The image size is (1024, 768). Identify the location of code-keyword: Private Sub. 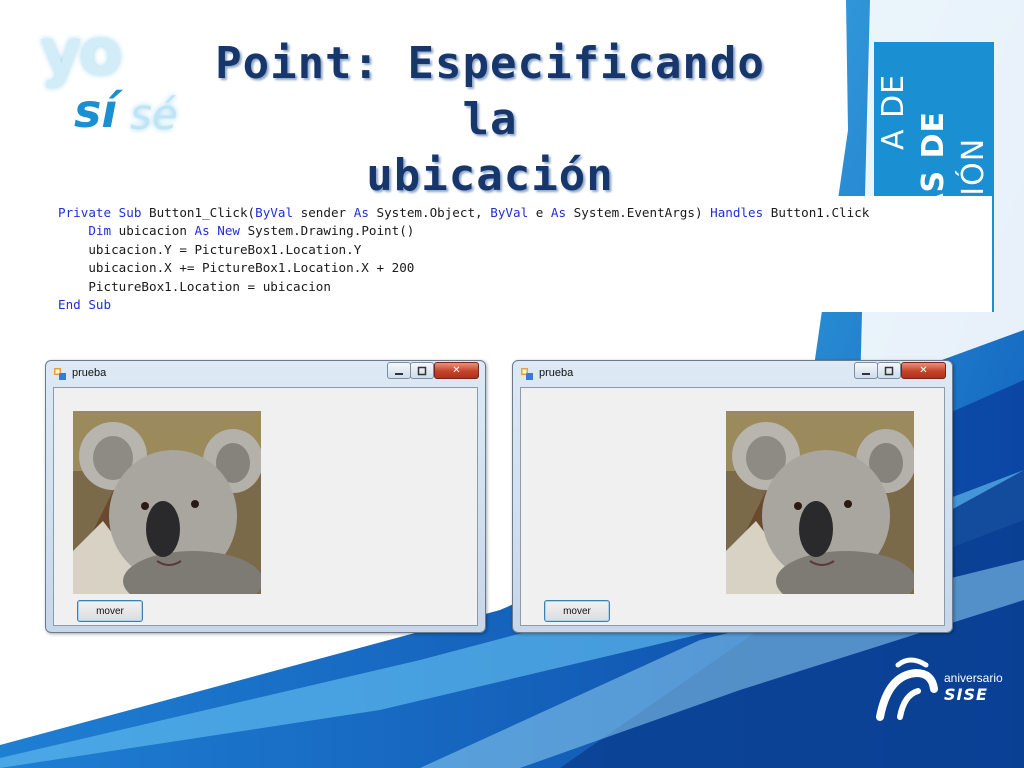
(100, 212).